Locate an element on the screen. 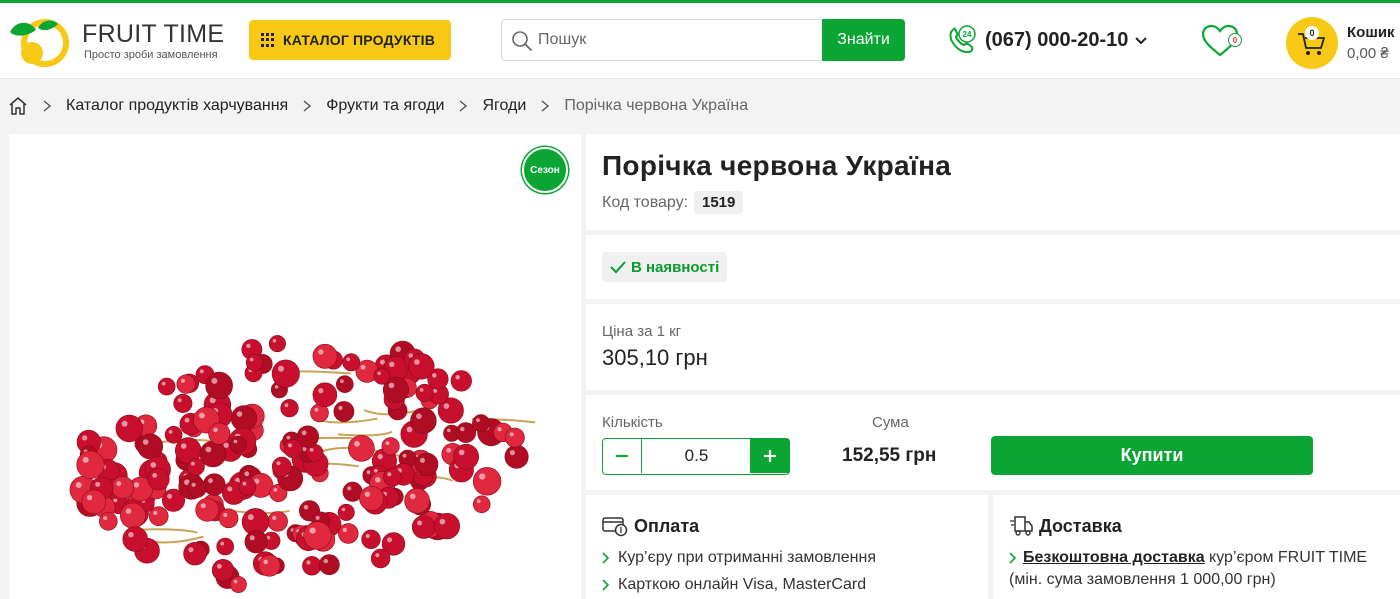 This screenshot has height=599, width=1400. favorites-button: 0 is located at coordinates (1223, 42).